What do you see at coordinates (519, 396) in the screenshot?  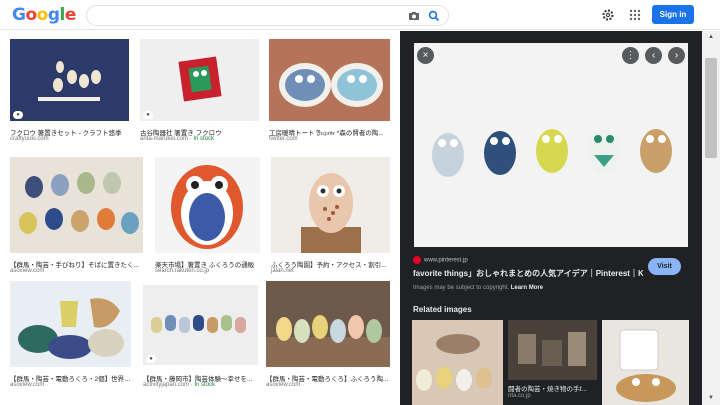 I see `related-site: nta.co.jp` at bounding box center [519, 396].